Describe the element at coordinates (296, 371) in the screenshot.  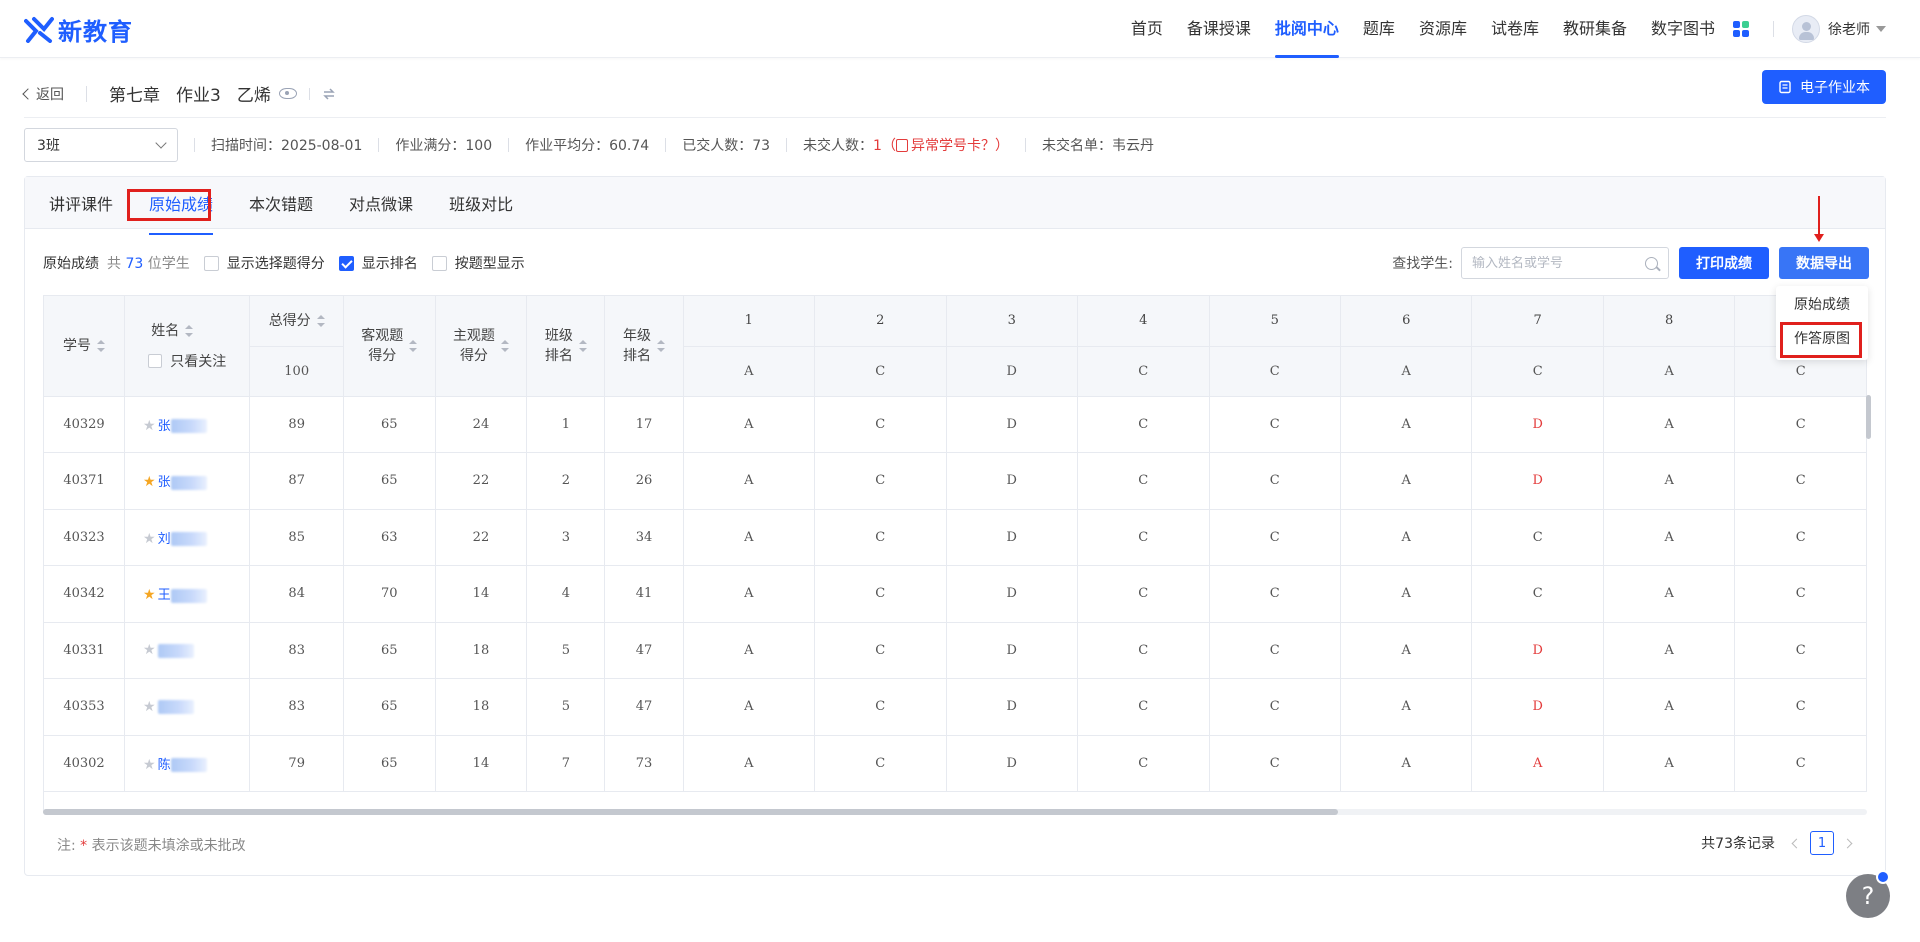
I see `header-total-full-score: 100` at that location.